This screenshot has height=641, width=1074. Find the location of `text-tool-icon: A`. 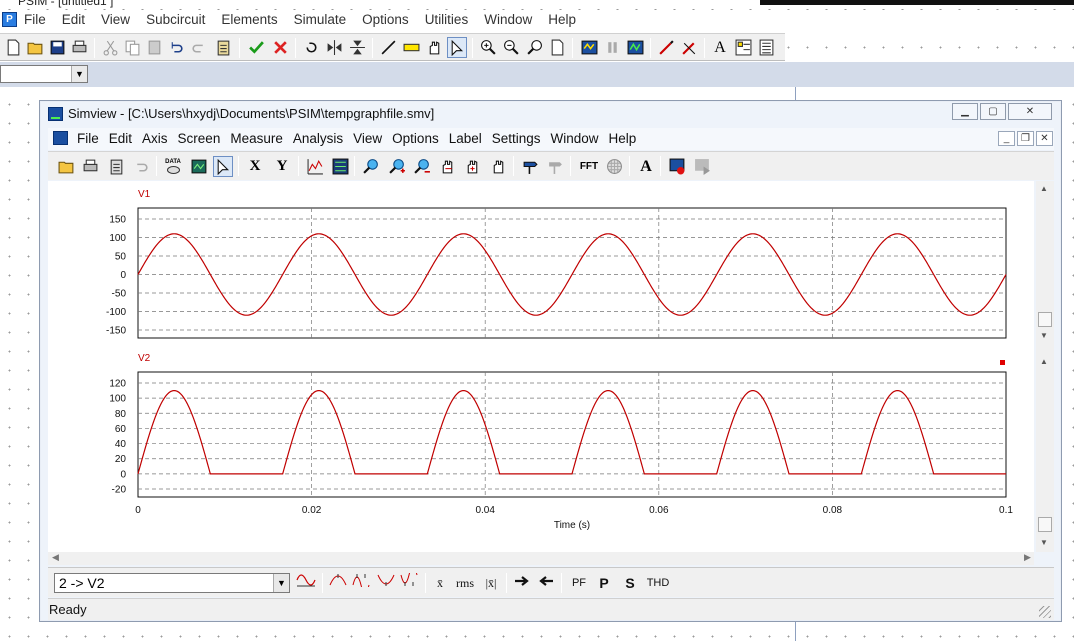

text-tool-icon: A is located at coordinates (720, 47).